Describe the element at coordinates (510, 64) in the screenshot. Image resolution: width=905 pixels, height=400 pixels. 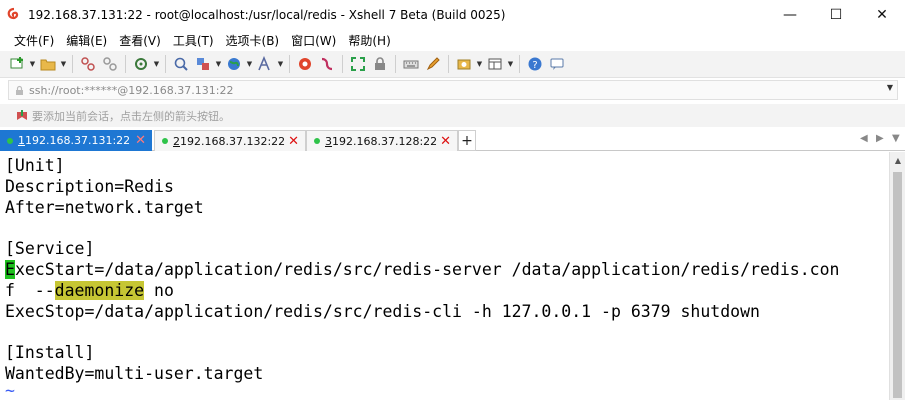
I see `layout-dropdown: ▼` at that location.